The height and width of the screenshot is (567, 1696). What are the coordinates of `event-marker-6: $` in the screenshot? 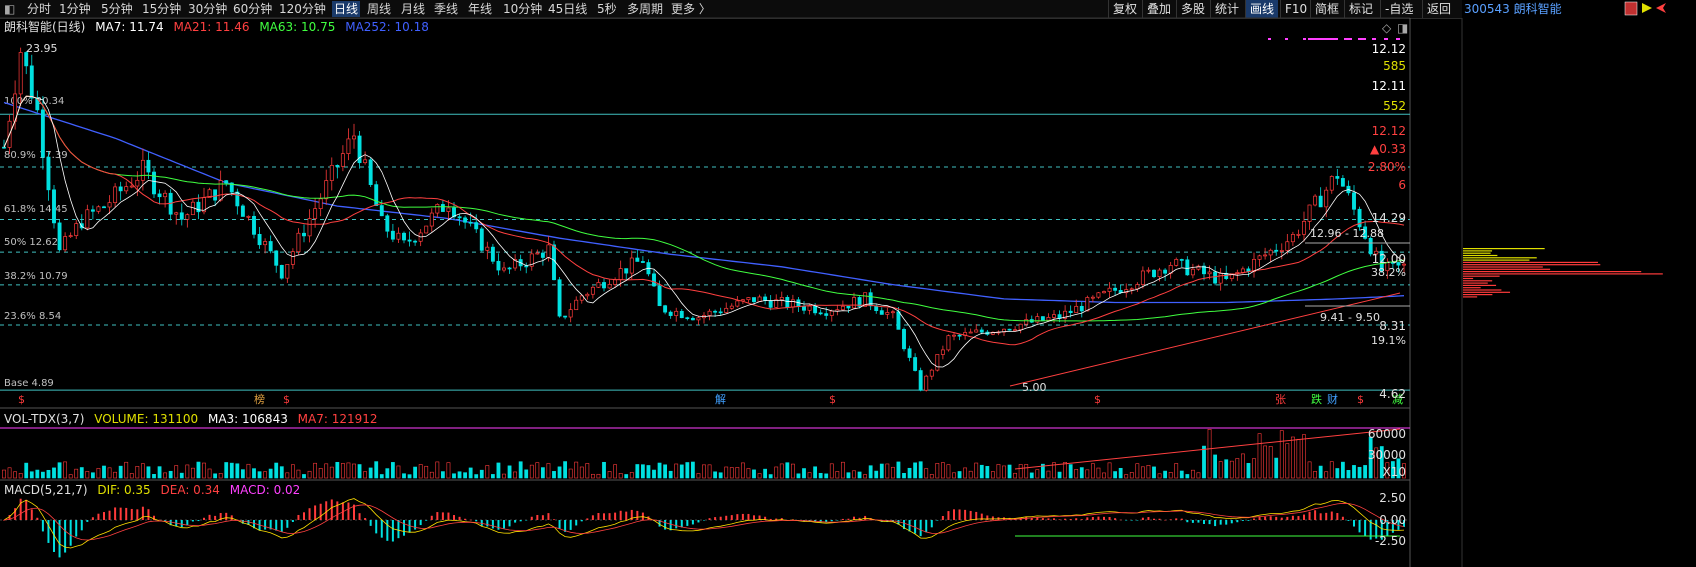 It's located at (1097, 399).